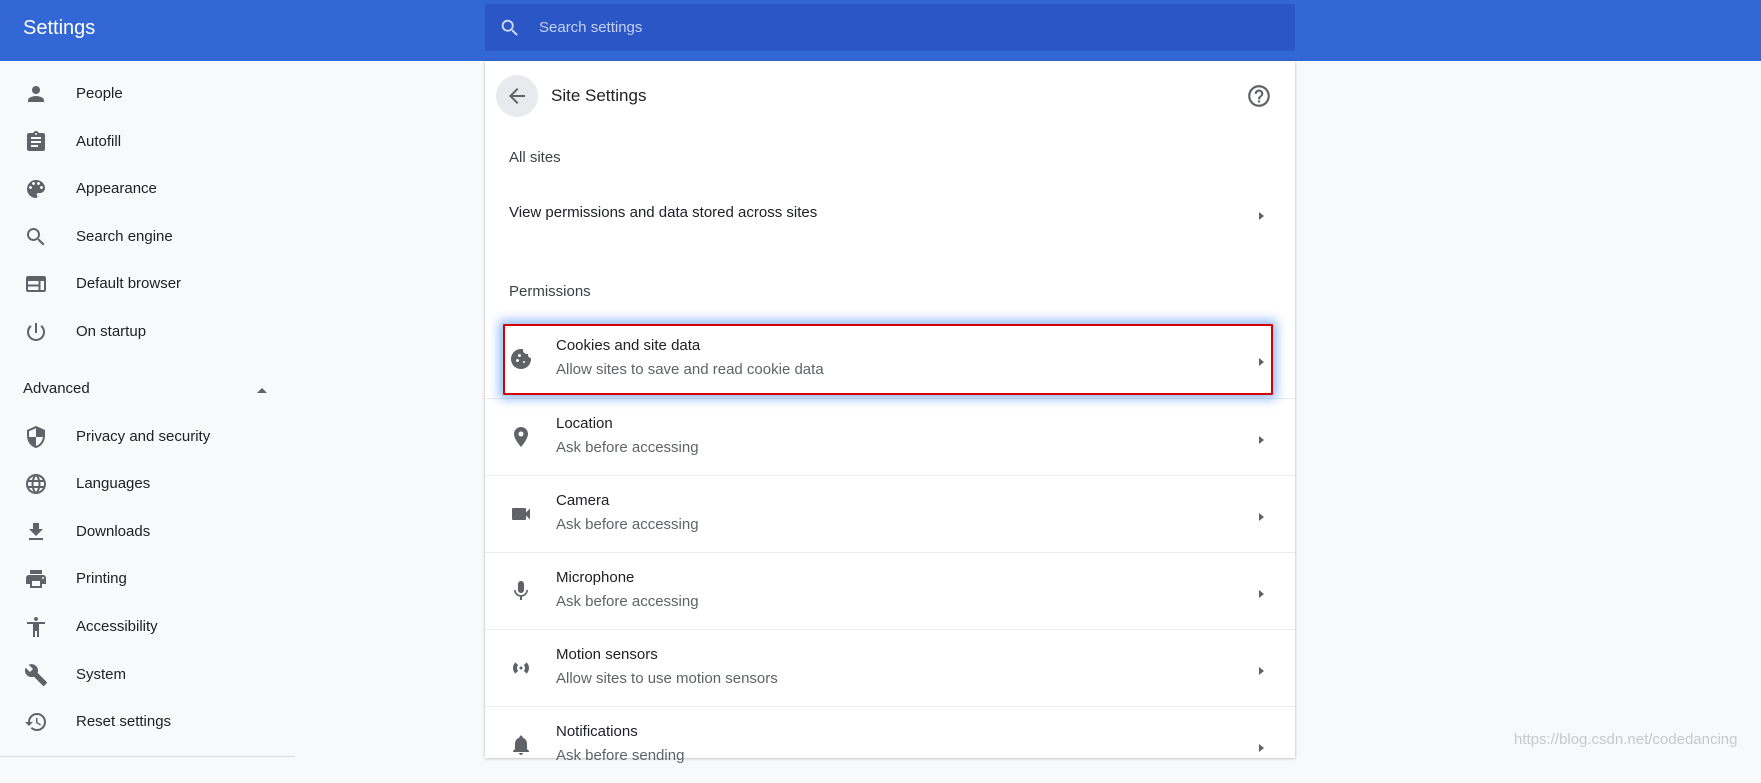 This screenshot has height=783, width=1761. I want to click on browser-icon, so click(36, 284).